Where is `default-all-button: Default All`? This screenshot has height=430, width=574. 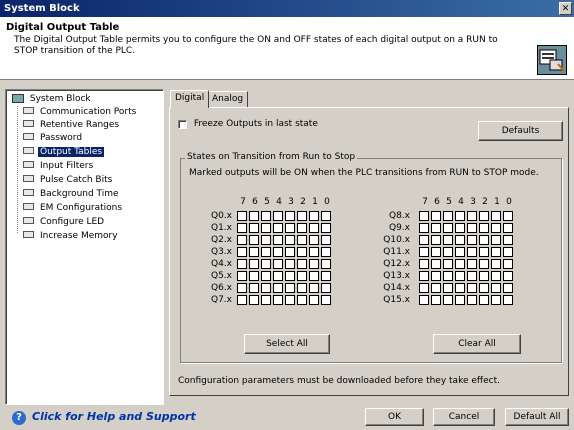 default-all-button: Default All is located at coordinates (537, 417).